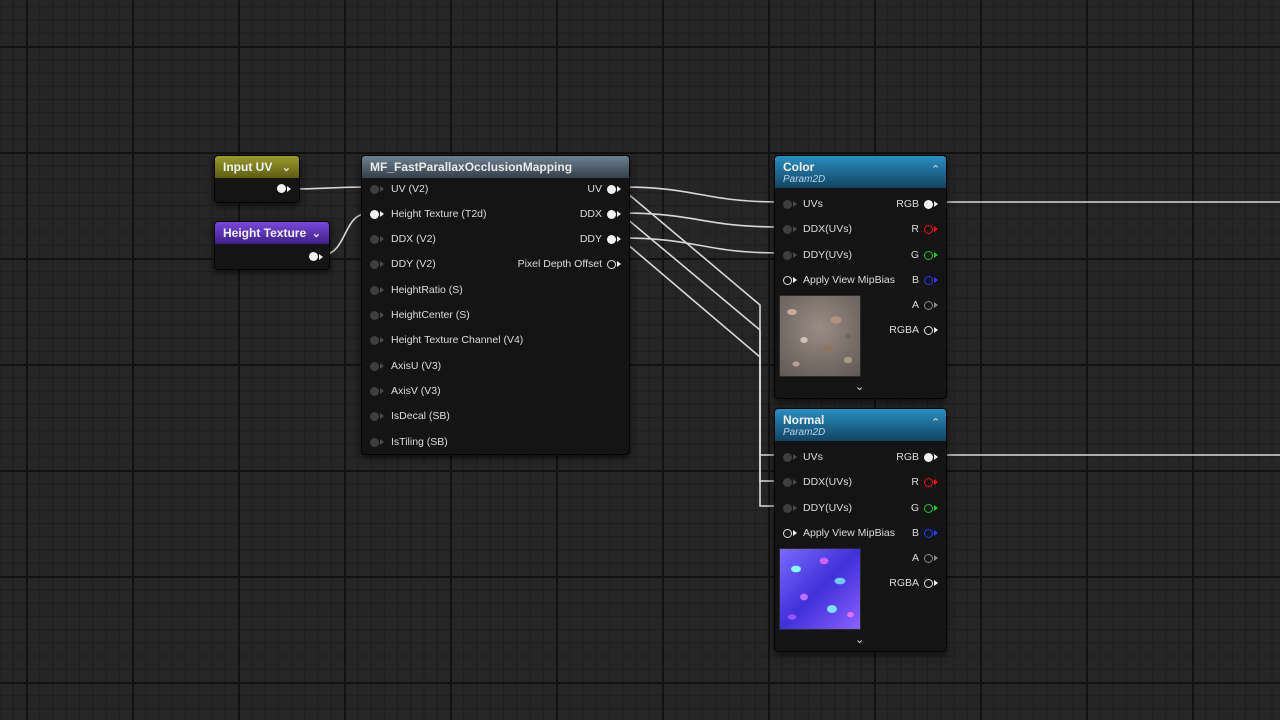 This screenshot has width=1280, height=720. I want to click on color-output-rgba: RGBA, so click(913, 330).